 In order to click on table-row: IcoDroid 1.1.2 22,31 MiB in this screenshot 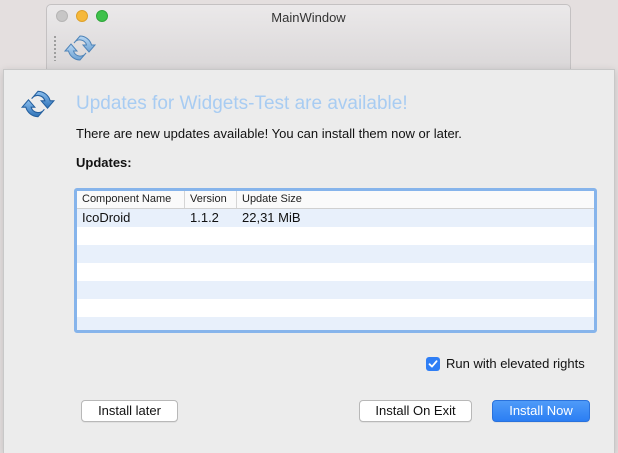, I will do `click(335, 218)`.